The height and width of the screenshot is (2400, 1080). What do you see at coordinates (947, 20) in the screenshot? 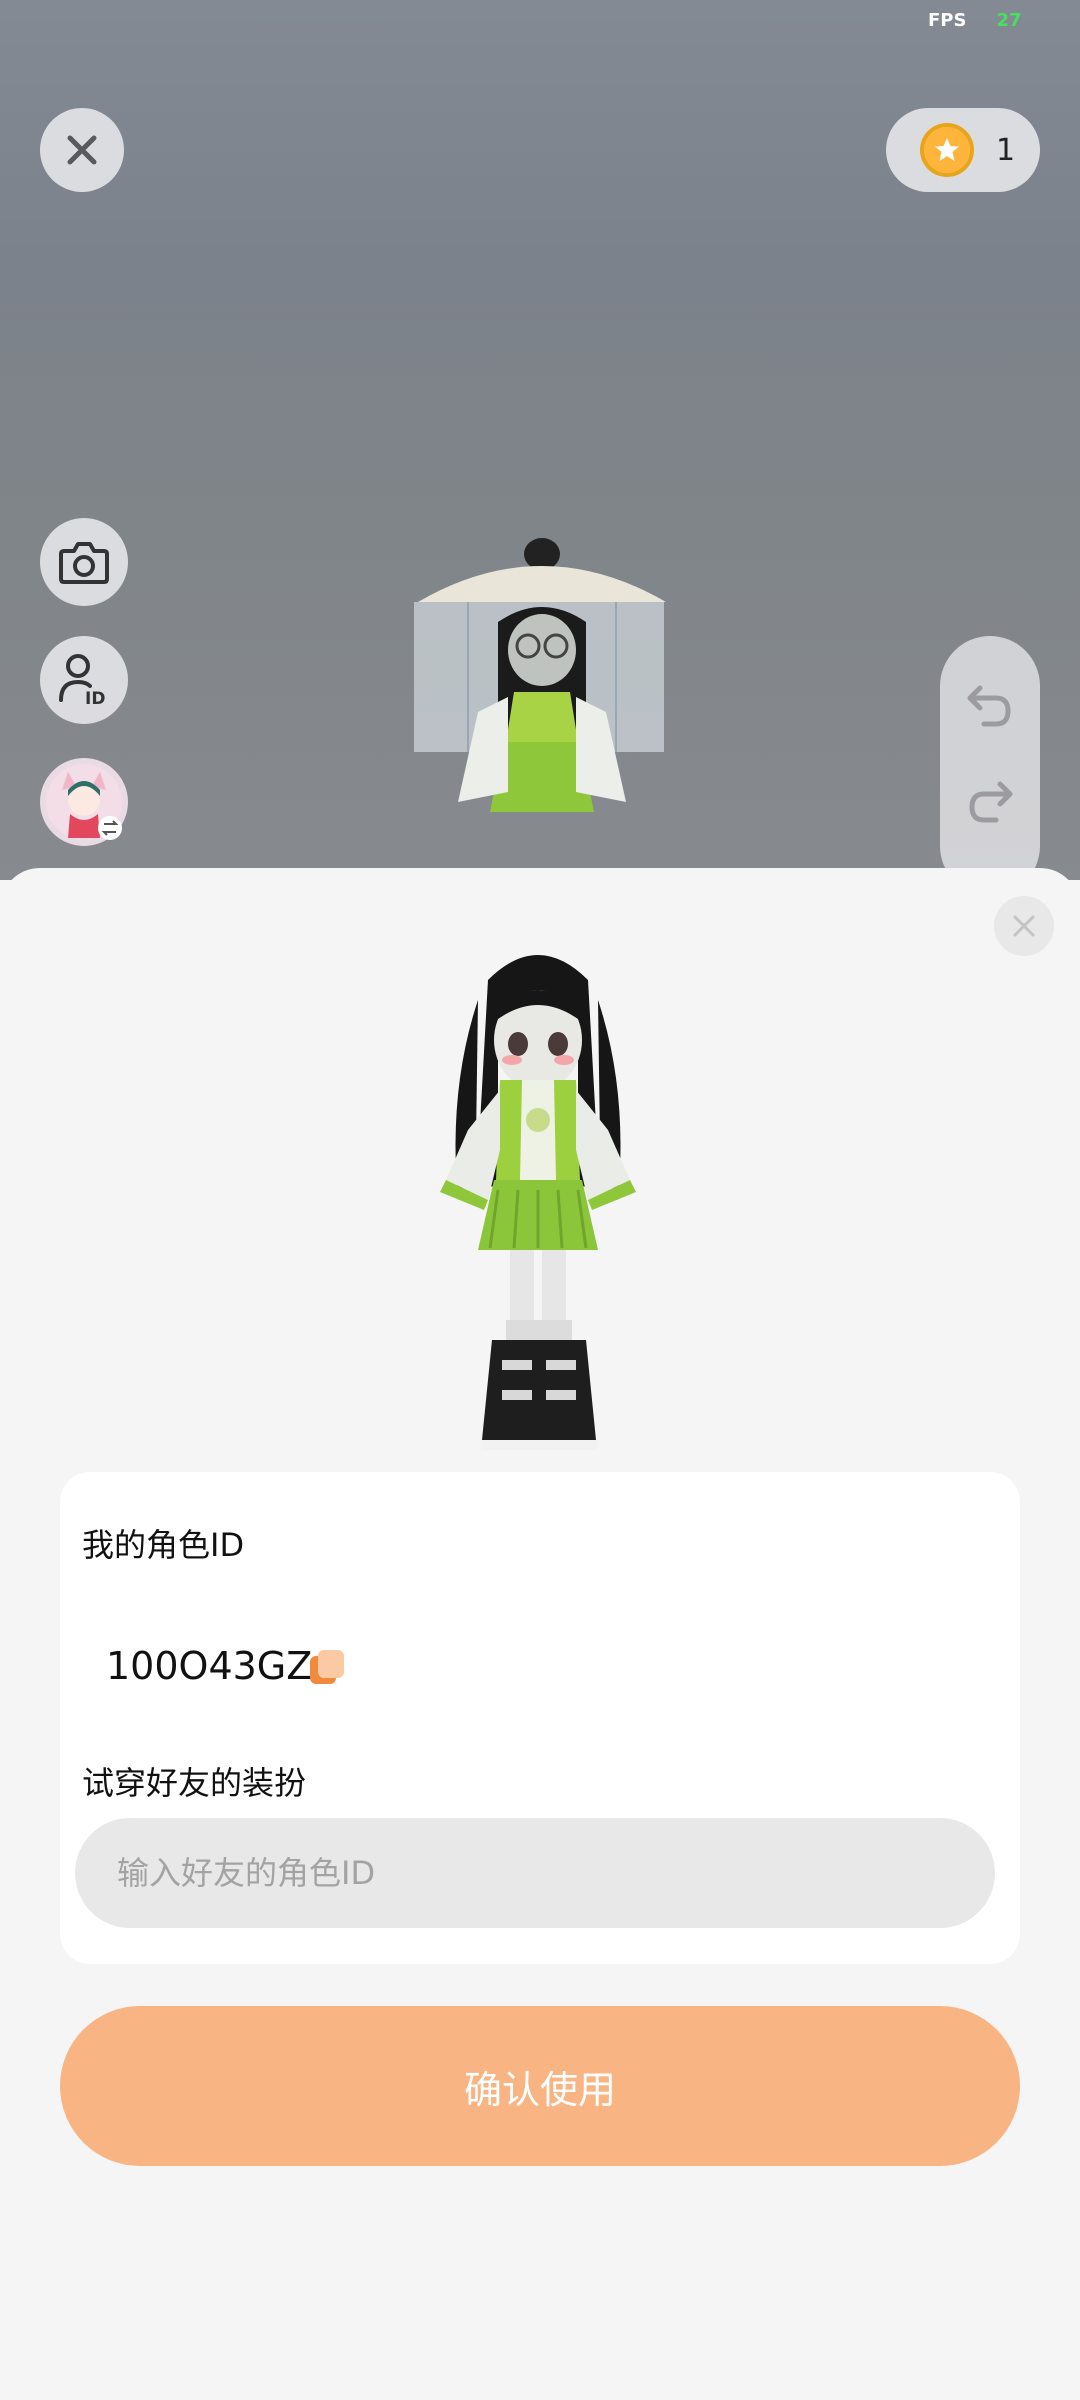
I see `fps-label: FPS` at bounding box center [947, 20].